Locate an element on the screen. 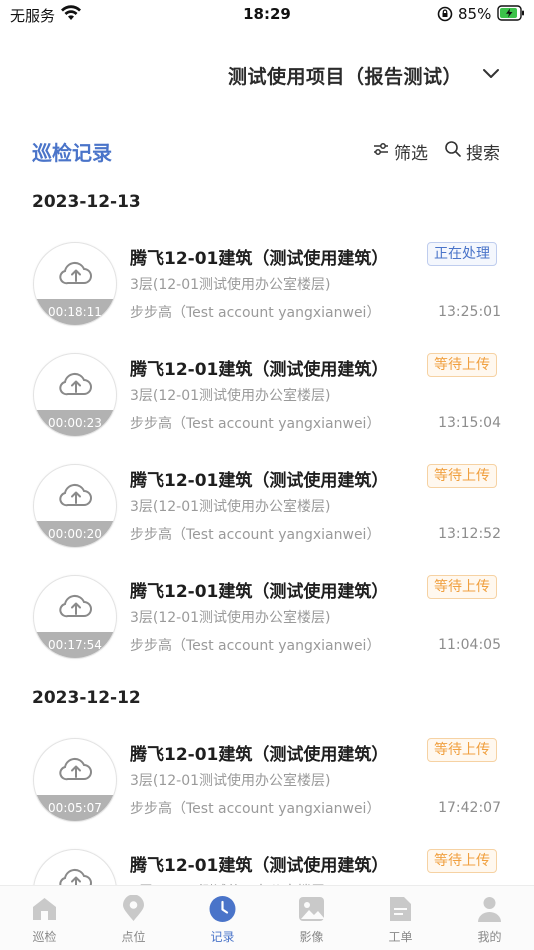 This screenshot has width=534, height=950. tab-records: 记录 is located at coordinates (222, 918).